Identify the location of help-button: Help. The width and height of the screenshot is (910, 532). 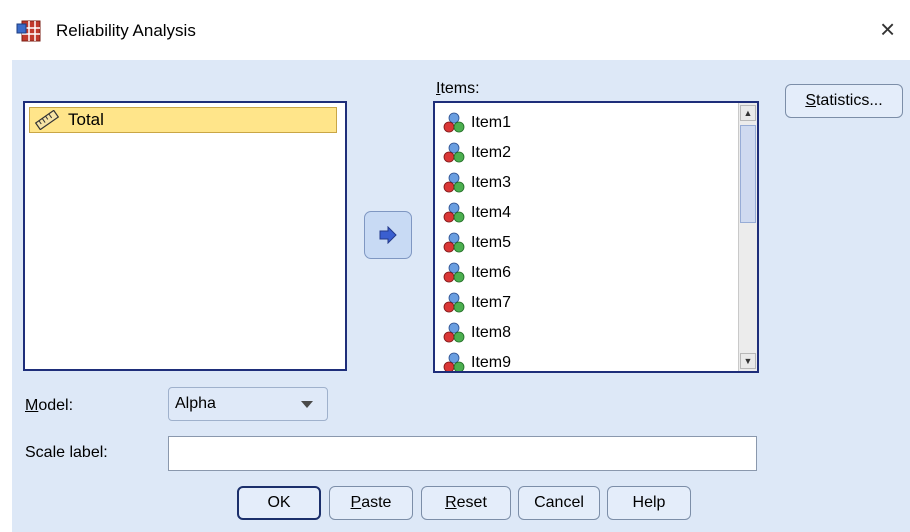
(649, 503).